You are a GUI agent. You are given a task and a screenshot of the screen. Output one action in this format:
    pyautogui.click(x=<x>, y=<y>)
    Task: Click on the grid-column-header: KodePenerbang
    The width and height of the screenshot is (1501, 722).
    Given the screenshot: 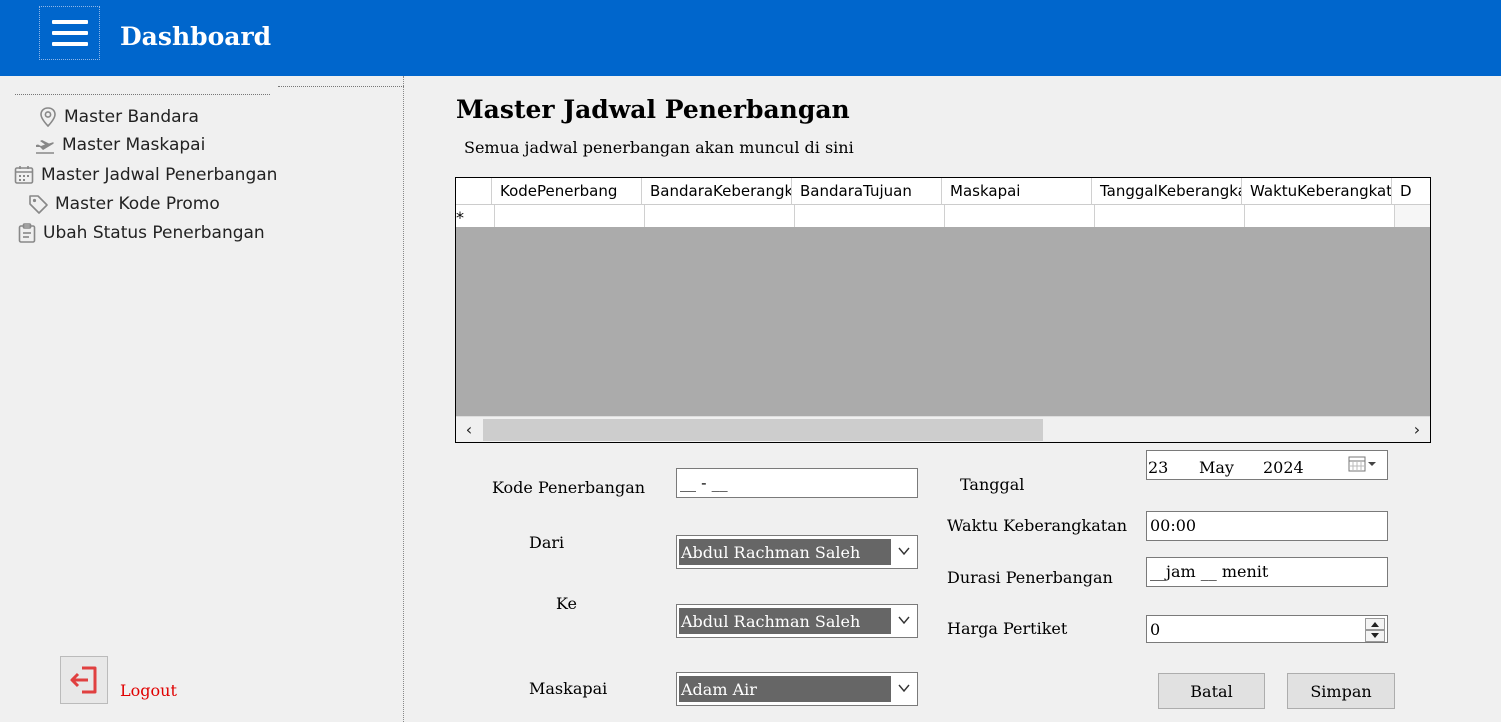 What is the action you would take?
    pyautogui.click(x=567, y=191)
    